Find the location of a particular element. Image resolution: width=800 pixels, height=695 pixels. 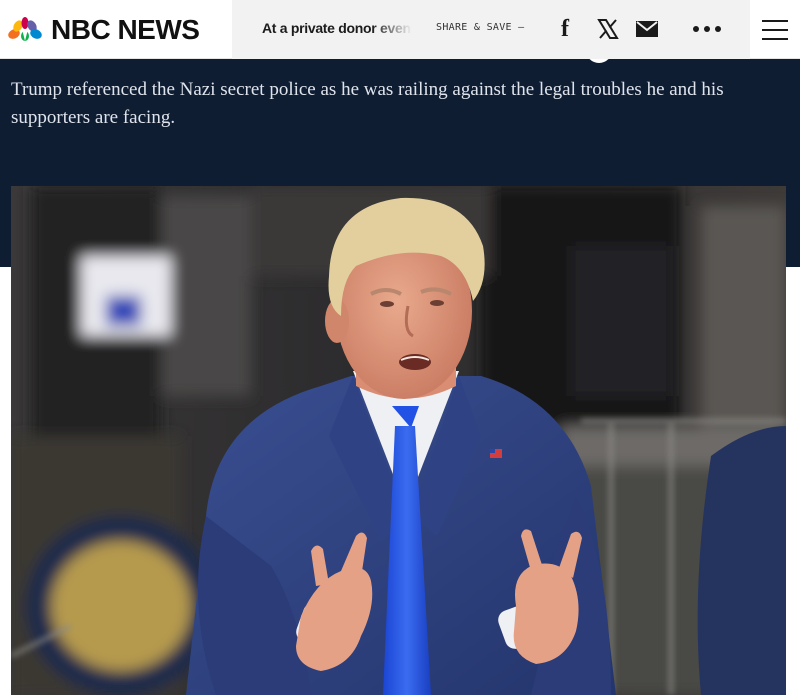

sticky-headline-ticker: At a private donor even is located at coordinates (337, 30).